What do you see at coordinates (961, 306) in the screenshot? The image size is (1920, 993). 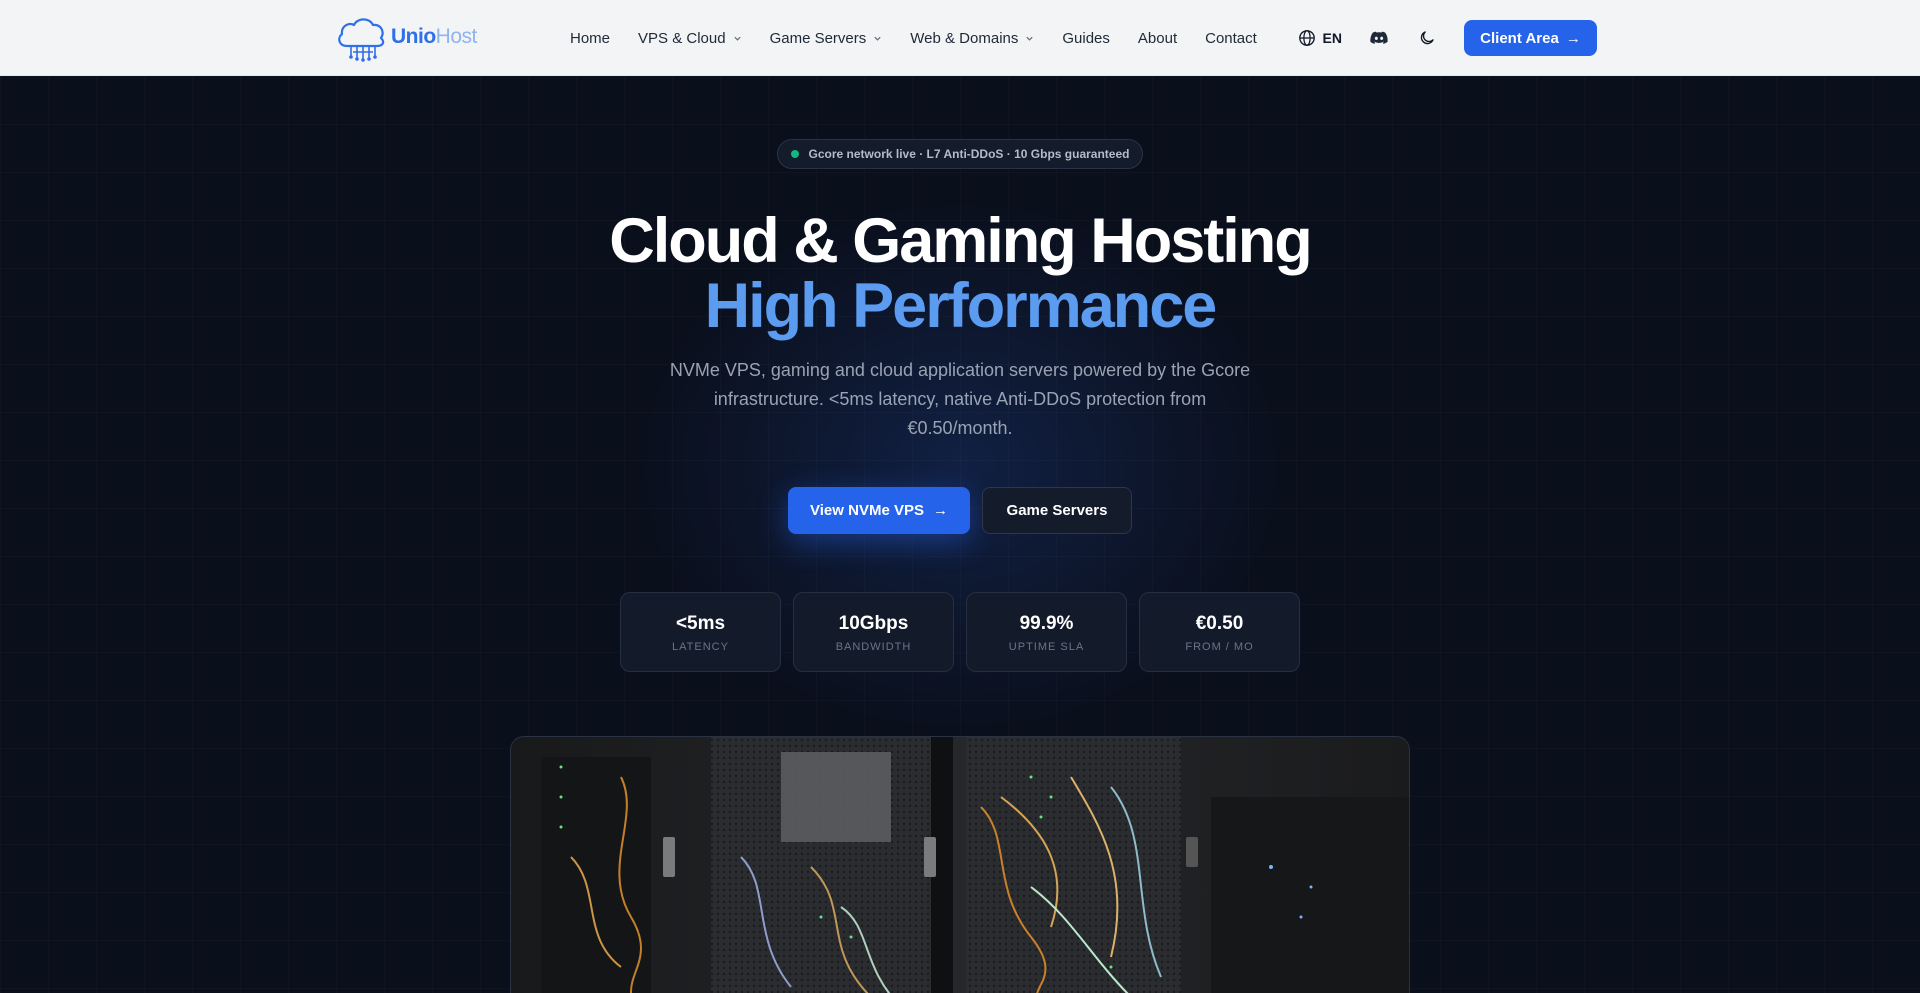 I see `hero-title-line2: High Performance` at bounding box center [961, 306].